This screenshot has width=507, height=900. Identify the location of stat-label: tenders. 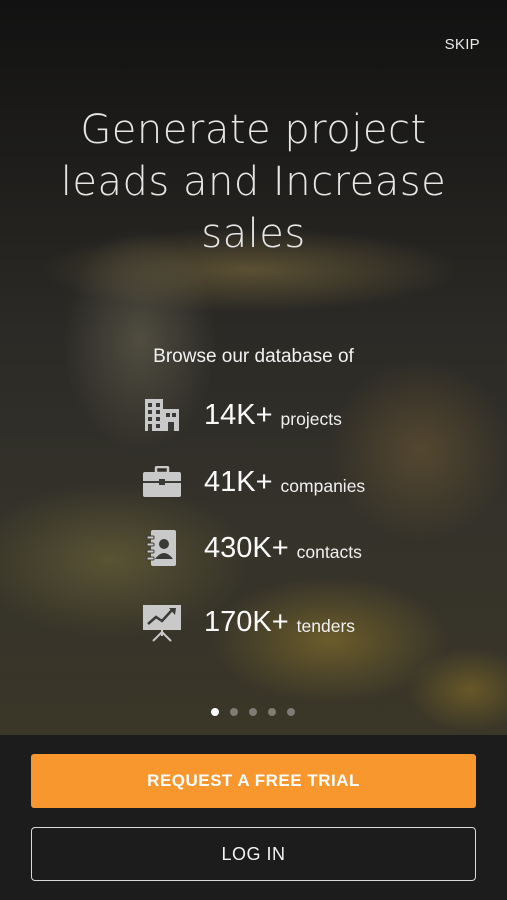
(326, 625).